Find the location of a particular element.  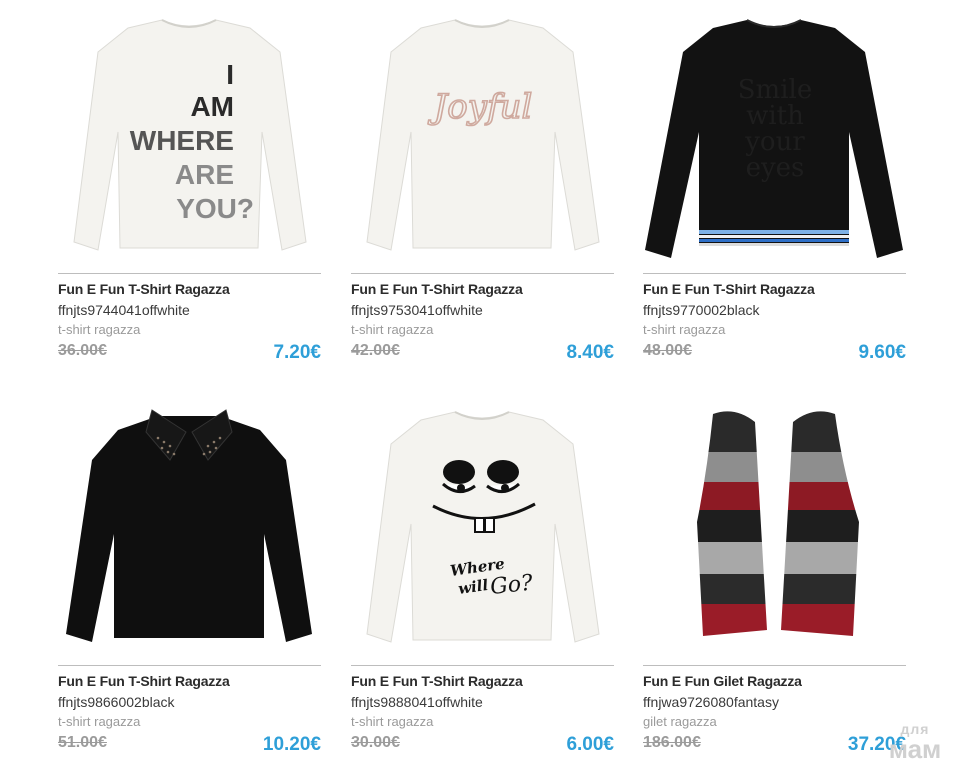

product-image: Where will Go? is located at coordinates (482, 529).